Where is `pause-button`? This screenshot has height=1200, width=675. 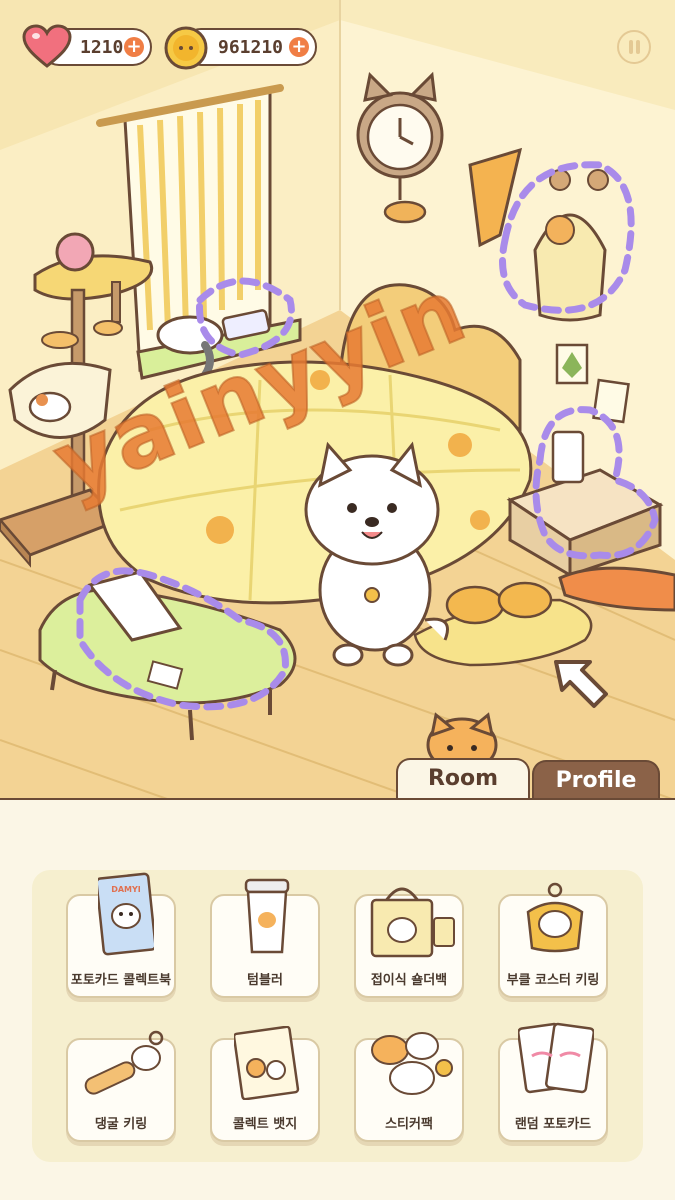 pause-button is located at coordinates (634, 47).